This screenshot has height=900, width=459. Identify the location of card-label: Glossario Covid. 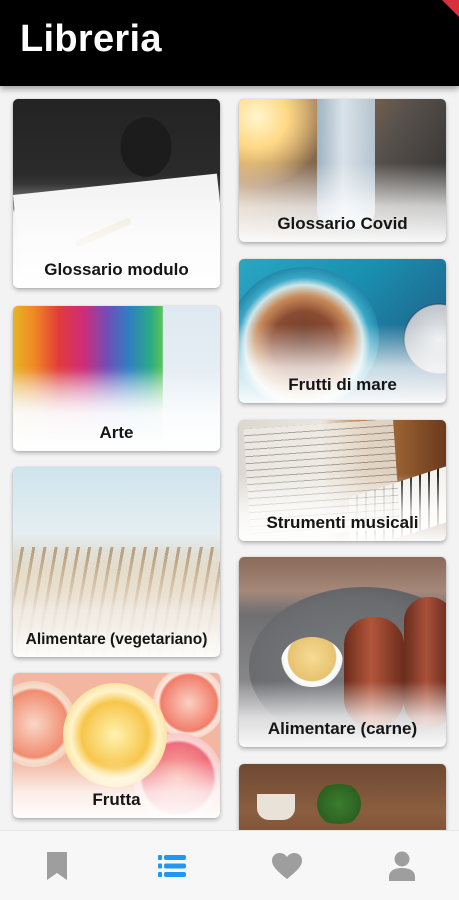
(342, 223).